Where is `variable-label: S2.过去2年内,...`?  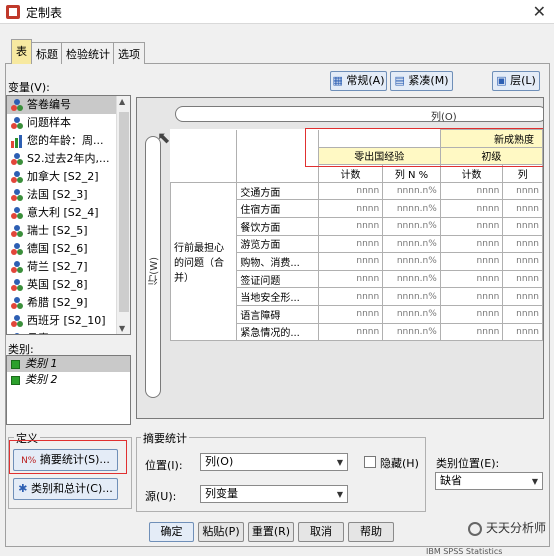
variable-label: S2.过去2年内,... is located at coordinates (68, 158).